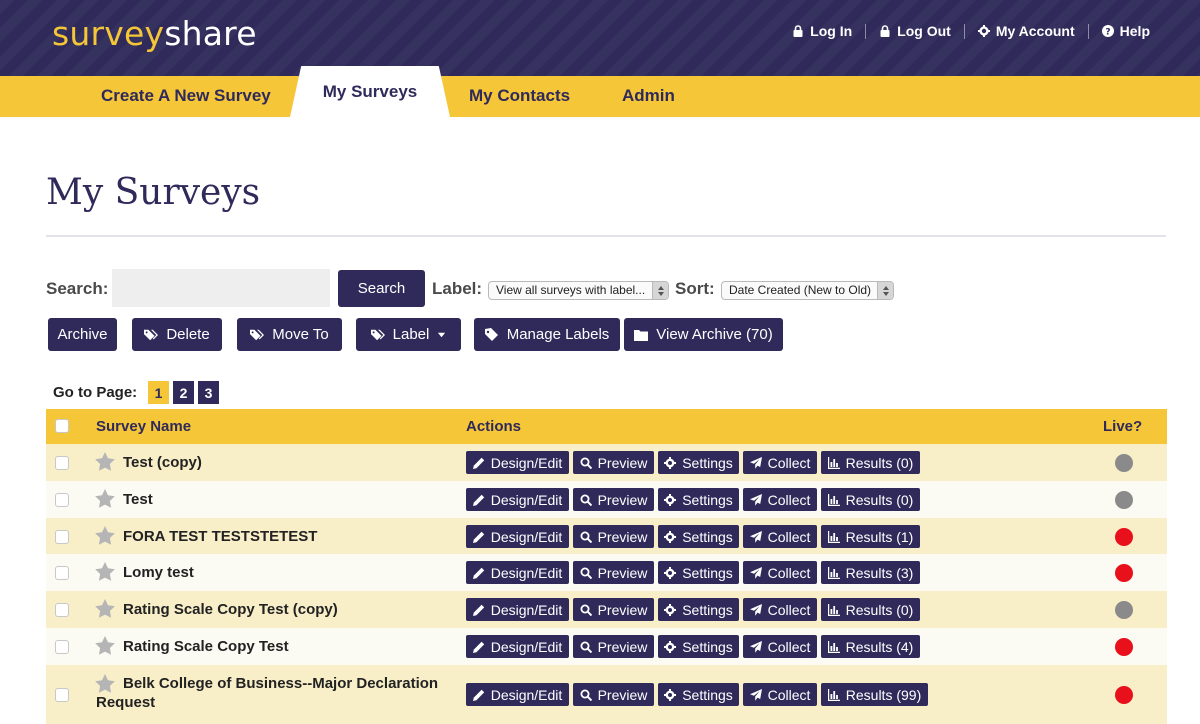 This screenshot has height=724, width=1200. What do you see at coordinates (158, 572) in the screenshot?
I see `survey-name-link: Lomy test` at bounding box center [158, 572].